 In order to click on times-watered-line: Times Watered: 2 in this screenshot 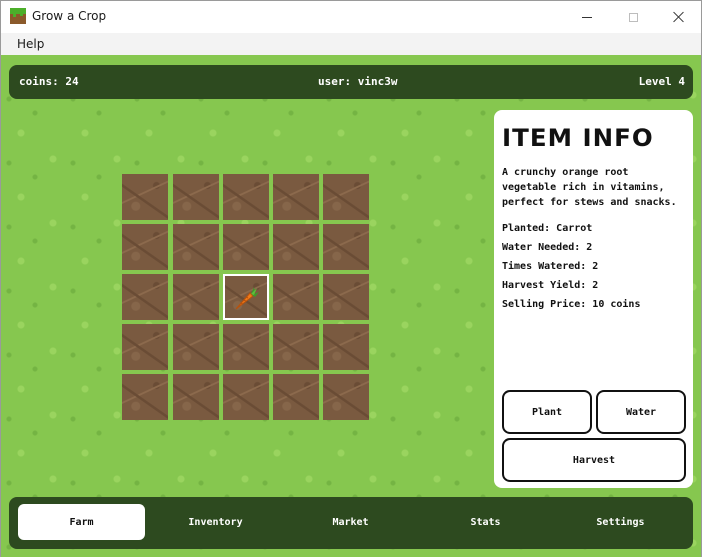, I will do `click(550, 266)`.